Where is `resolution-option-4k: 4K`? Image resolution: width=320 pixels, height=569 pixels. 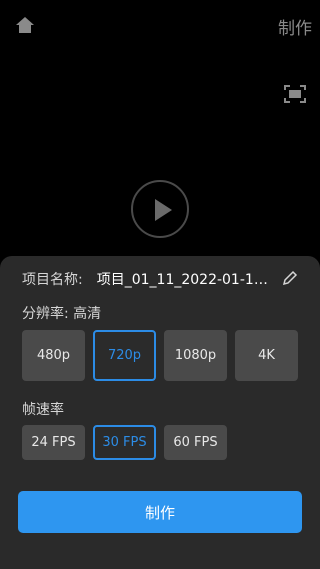 resolution-option-4k: 4K is located at coordinates (266, 355).